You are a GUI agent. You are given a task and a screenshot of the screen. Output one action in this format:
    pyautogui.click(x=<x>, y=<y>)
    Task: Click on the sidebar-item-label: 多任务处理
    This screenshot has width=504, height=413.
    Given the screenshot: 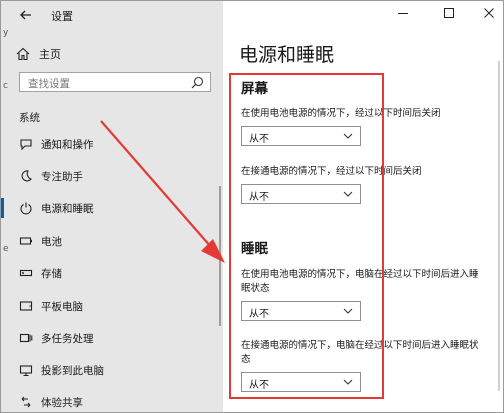 What is the action you would take?
    pyautogui.click(x=67, y=338)
    